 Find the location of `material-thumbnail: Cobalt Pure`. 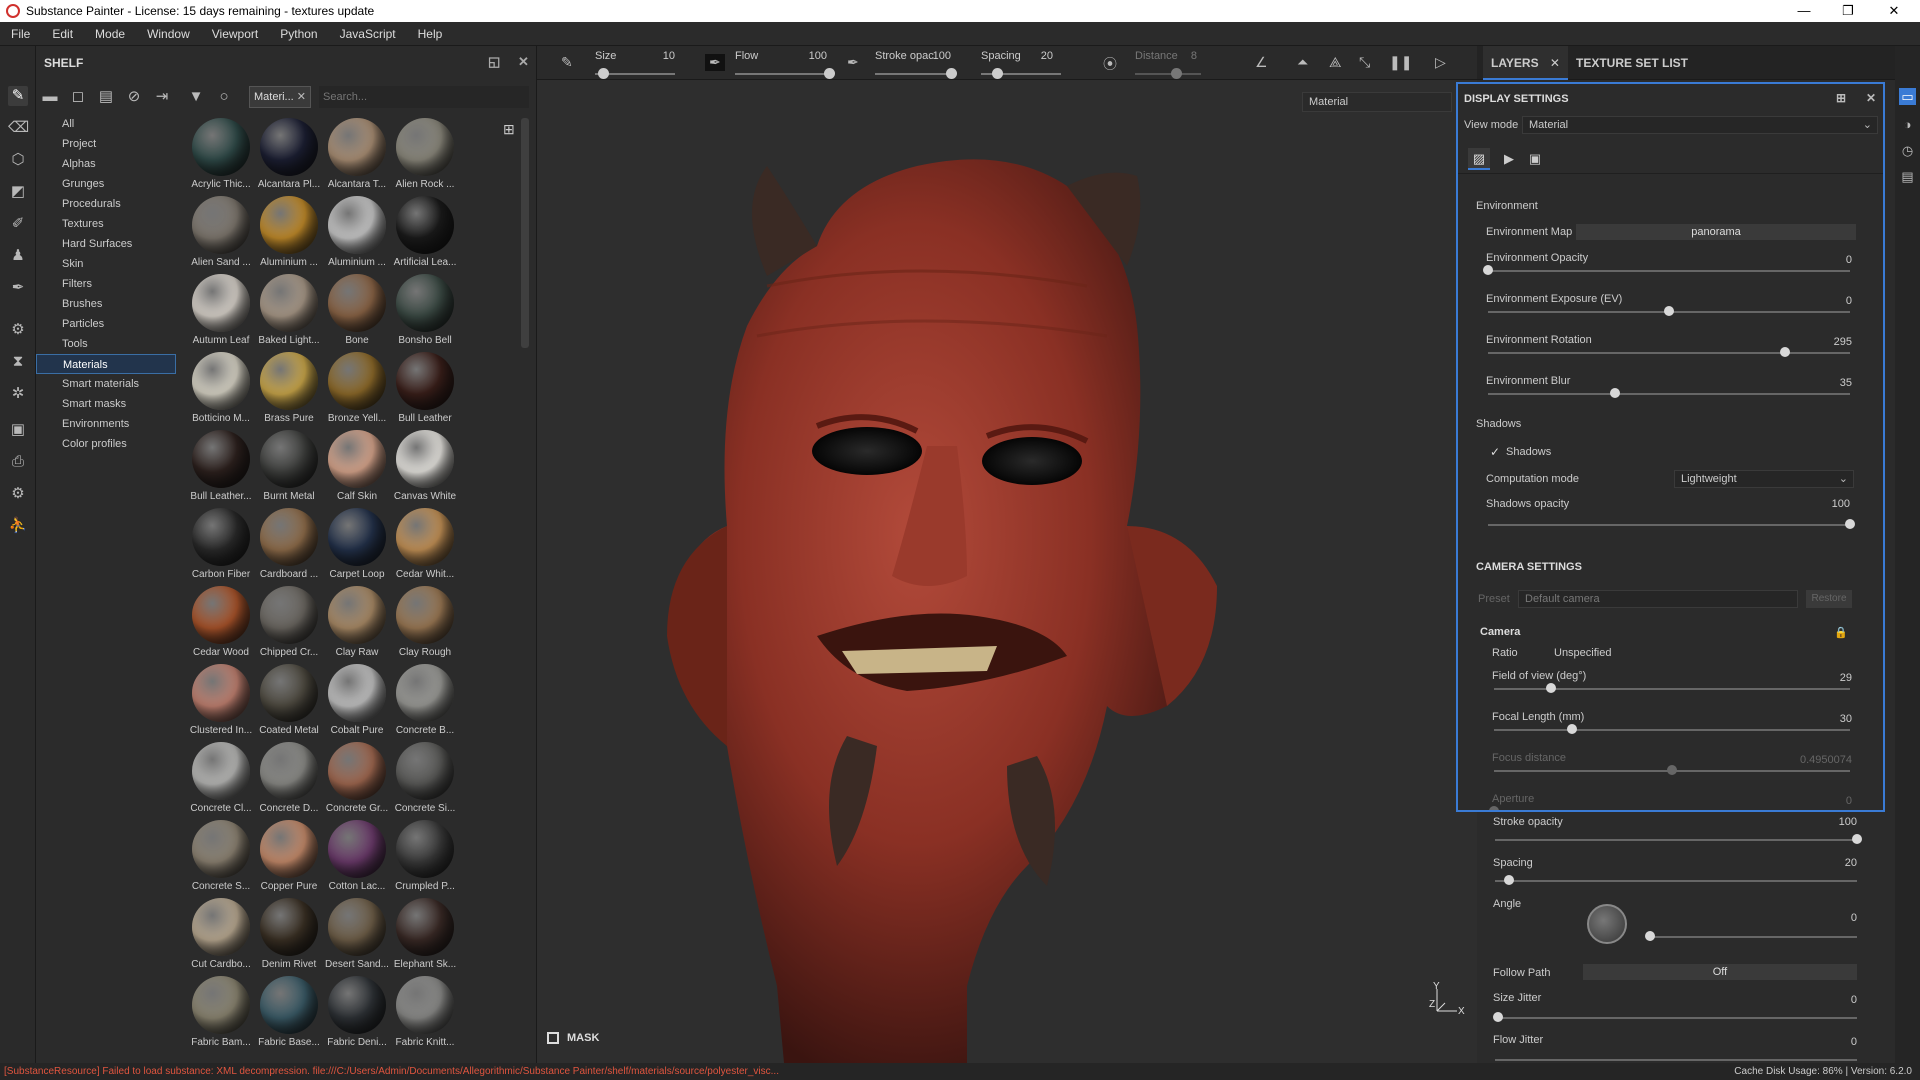

material-thumbnail: Cobalt Pure is located at coordinates (357, 703).